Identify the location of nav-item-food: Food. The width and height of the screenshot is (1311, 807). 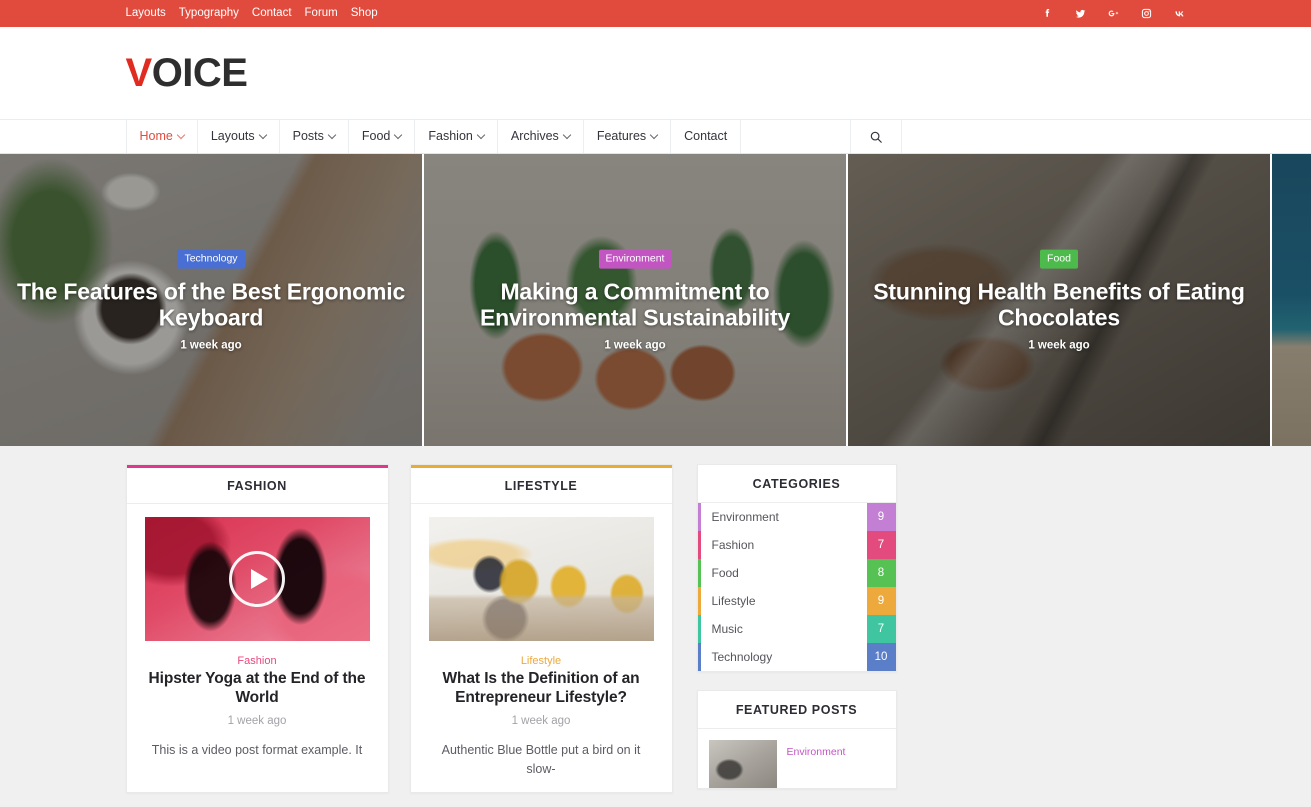
(382, 136).